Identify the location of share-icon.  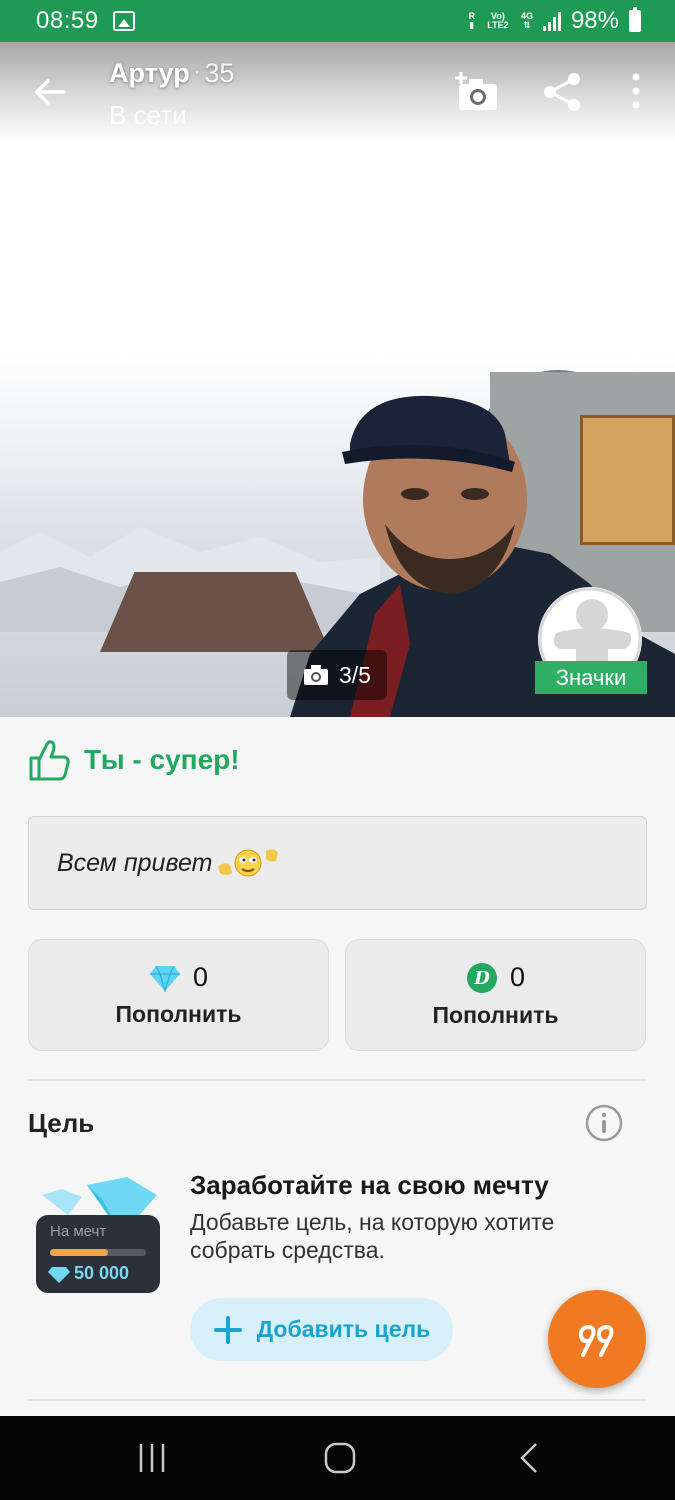
(562, 92).